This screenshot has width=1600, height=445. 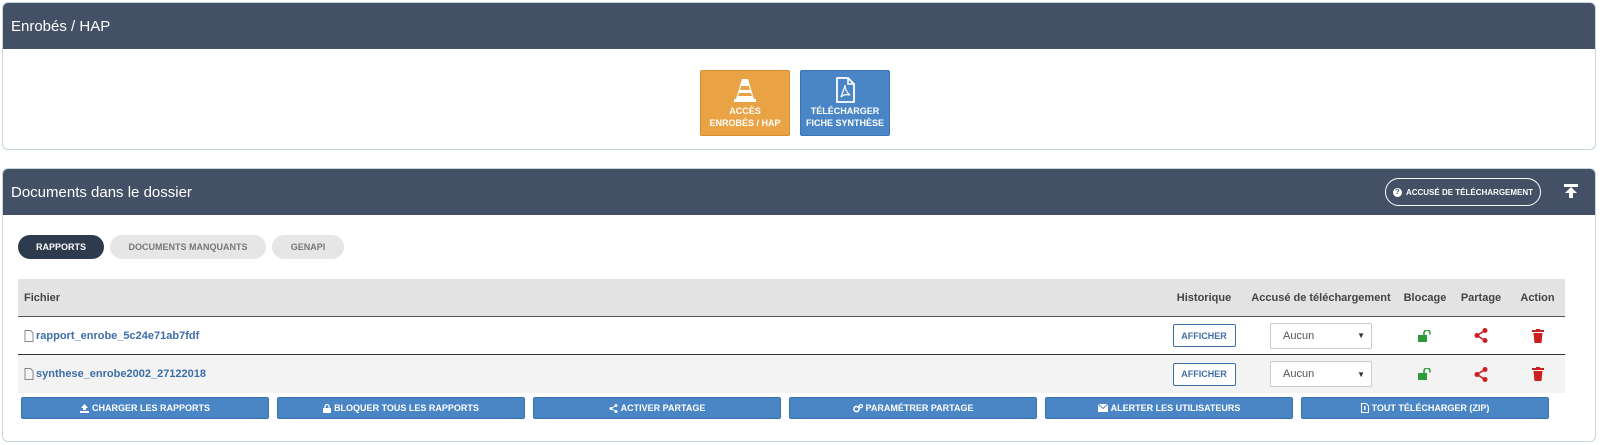 What do you see at coordinates (845, 111) in the screenshot?
I see `telecharger-tile-line1: Télécharger` at bounding box center [845, 111].